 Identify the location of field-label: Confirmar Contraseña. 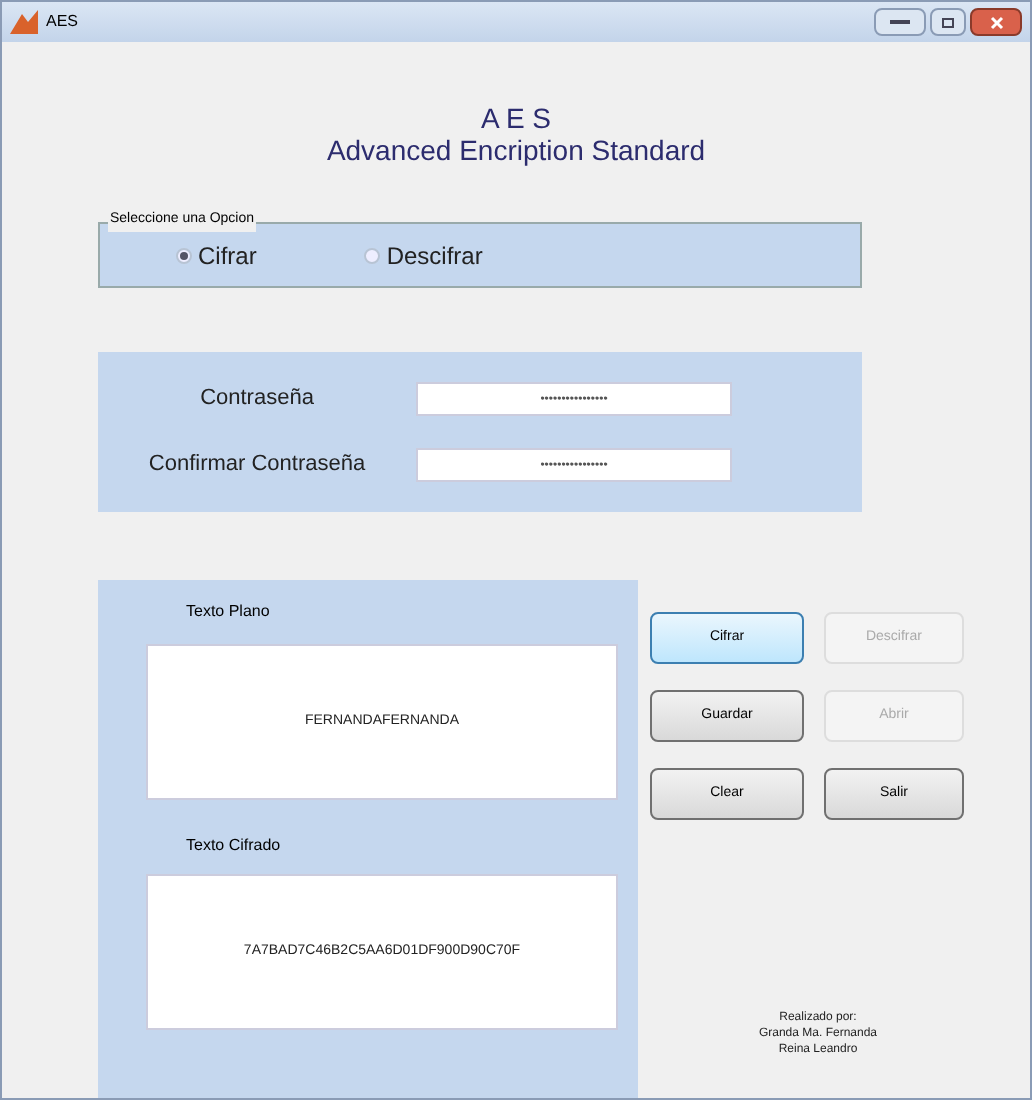
(257, 465).